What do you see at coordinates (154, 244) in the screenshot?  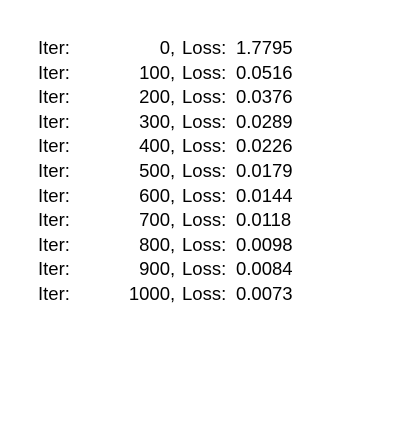 I see `iter-value: 800` at bounding box center [154, 244].